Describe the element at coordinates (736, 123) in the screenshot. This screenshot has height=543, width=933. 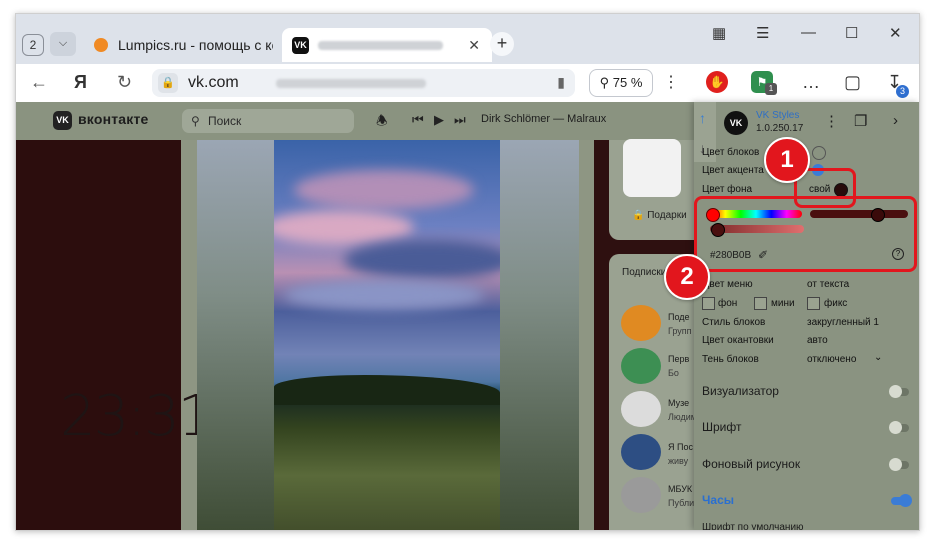
I see `vk-styles-logo-icon: VK` at that location.